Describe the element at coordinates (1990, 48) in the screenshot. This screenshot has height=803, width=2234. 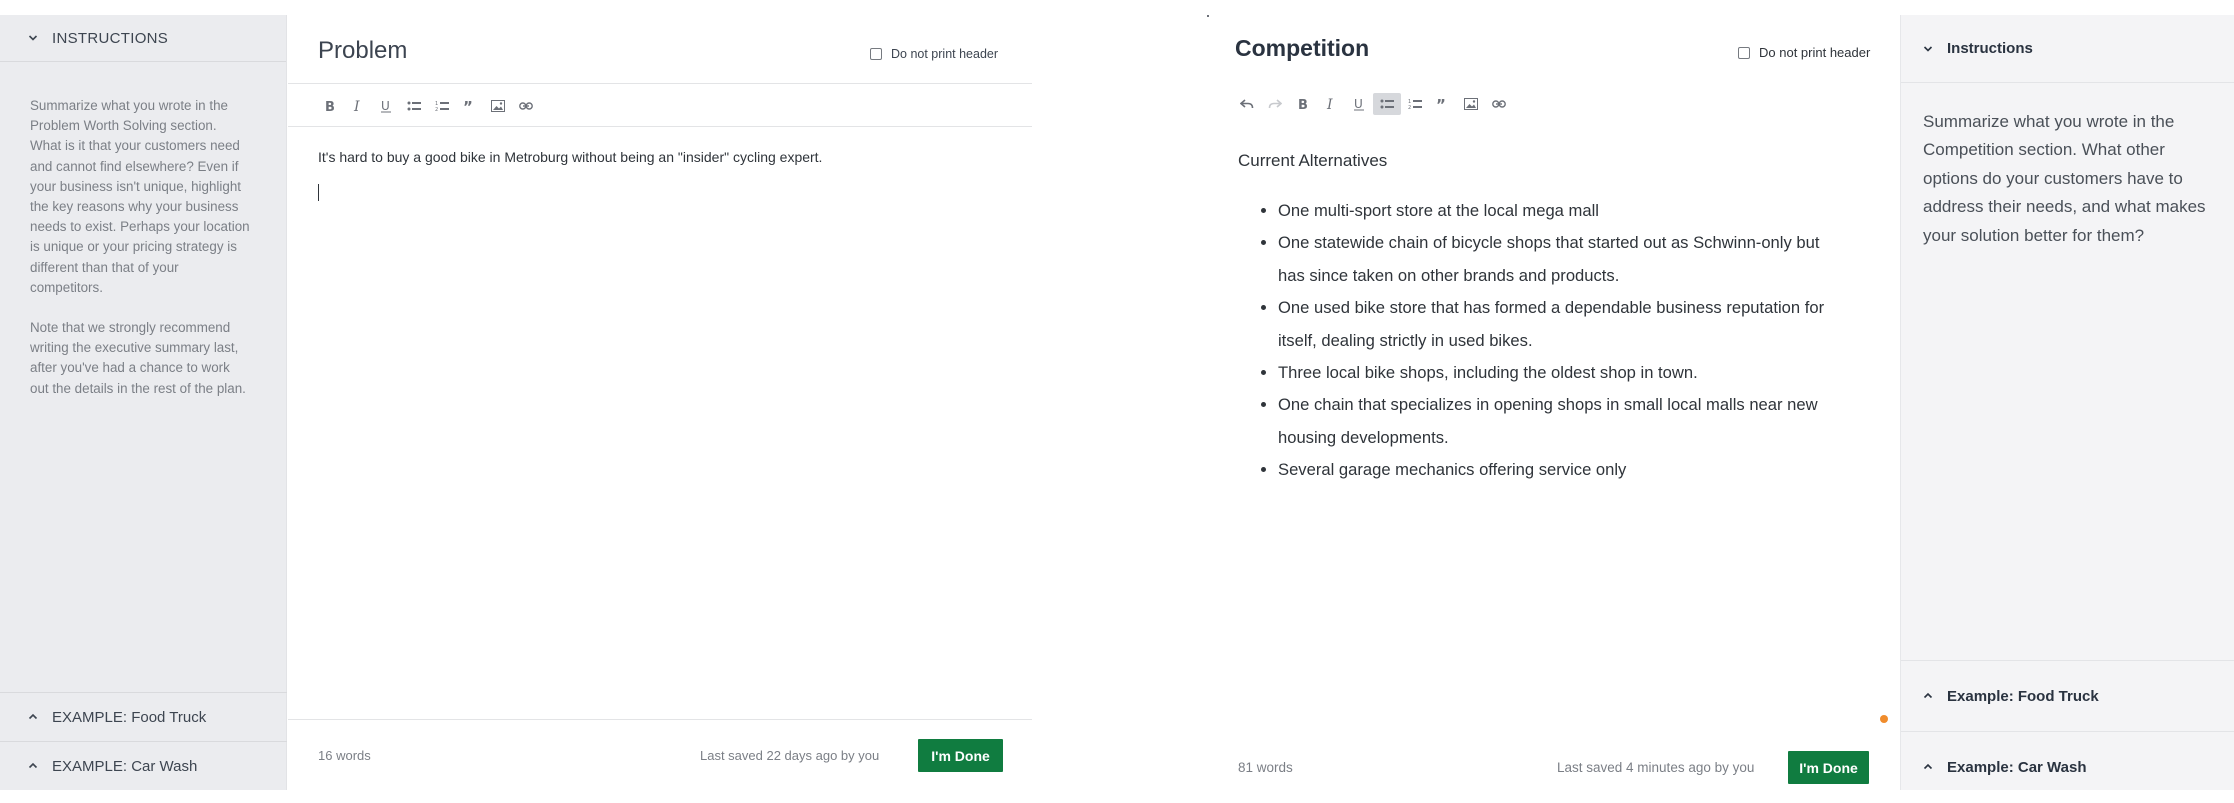
I see `instructions-header: Instructions` at that location.